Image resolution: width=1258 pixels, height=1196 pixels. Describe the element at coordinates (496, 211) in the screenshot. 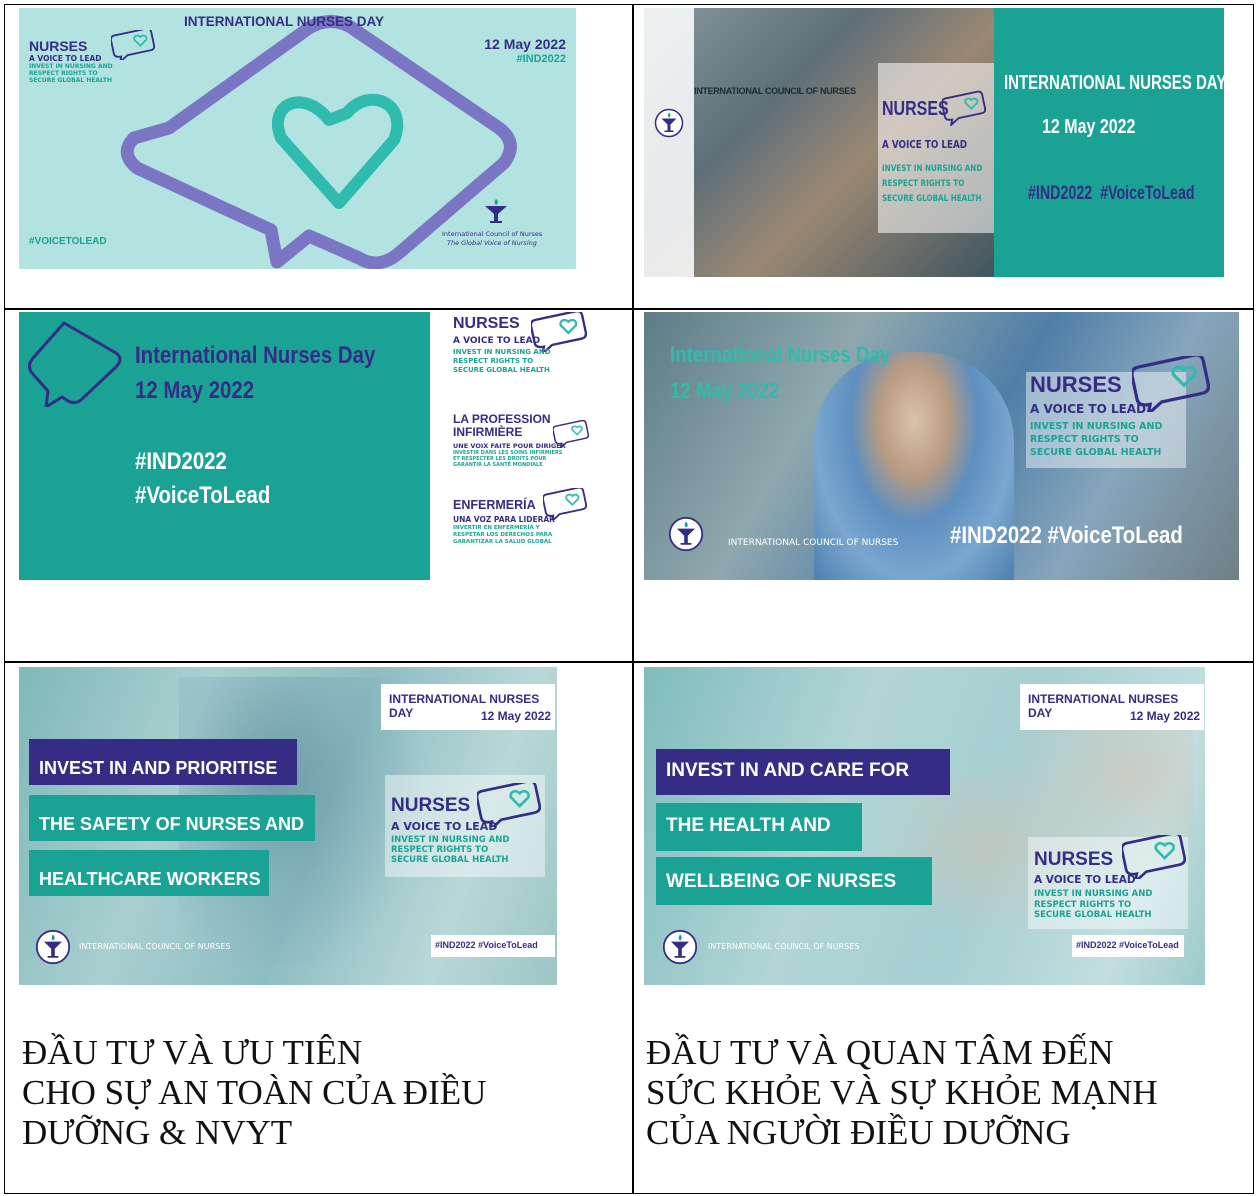

I see `icn-lamp-icon` at that location.